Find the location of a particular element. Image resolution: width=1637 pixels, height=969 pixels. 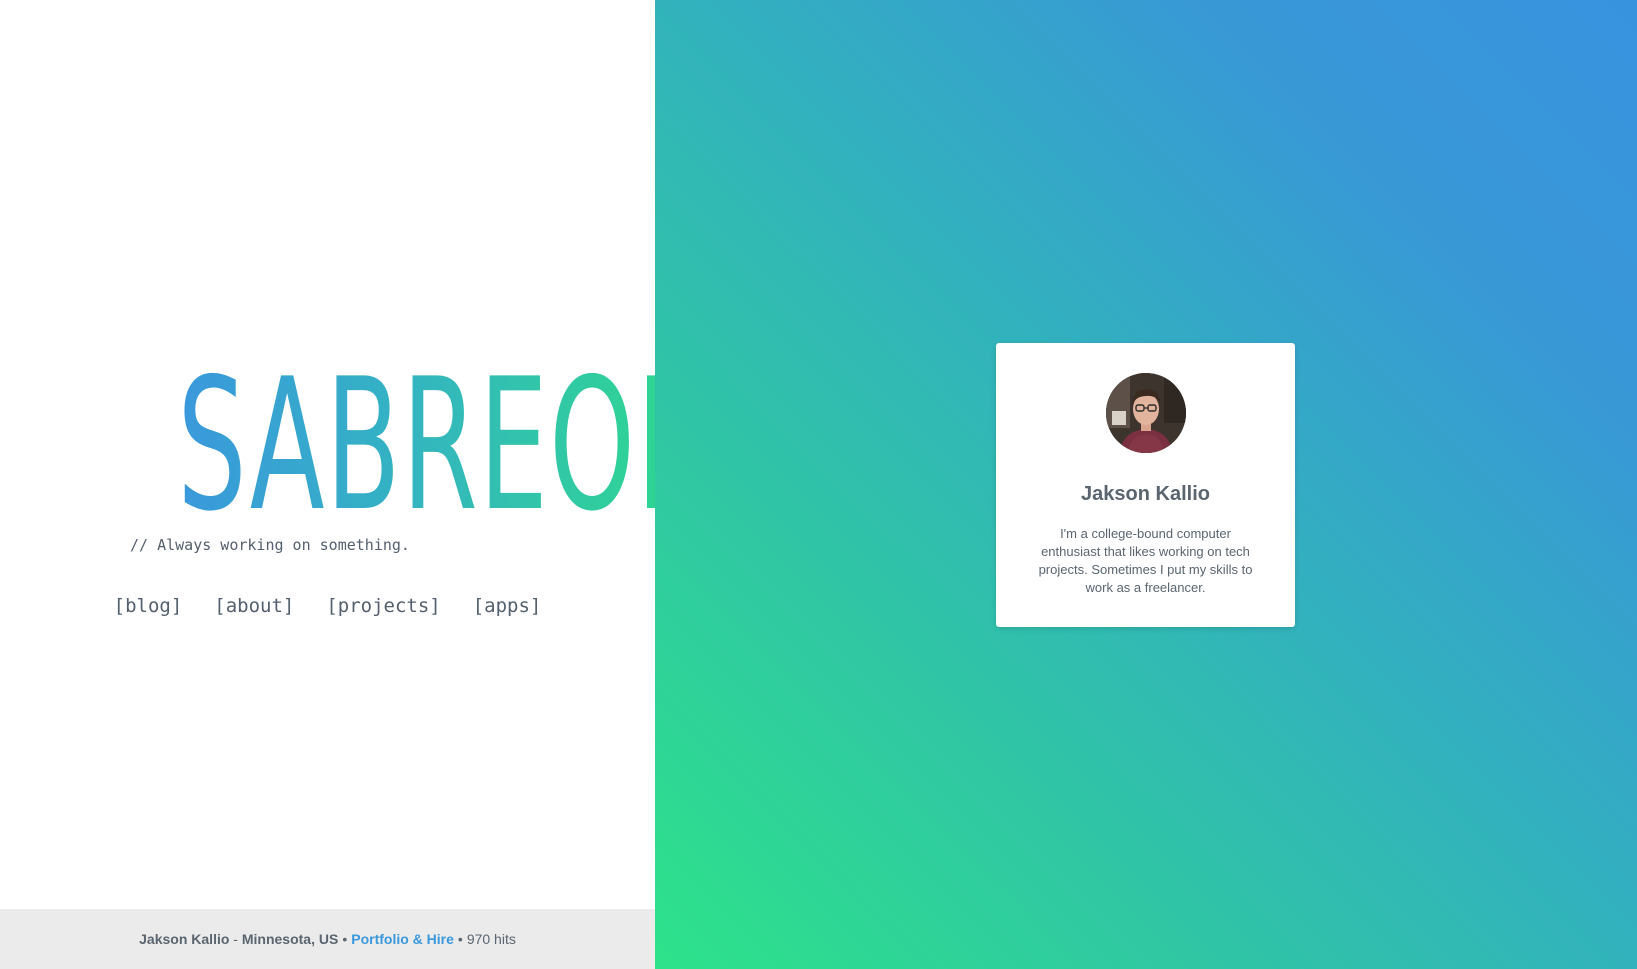

profile-photo-icon is located at coordinates (1146, 413).